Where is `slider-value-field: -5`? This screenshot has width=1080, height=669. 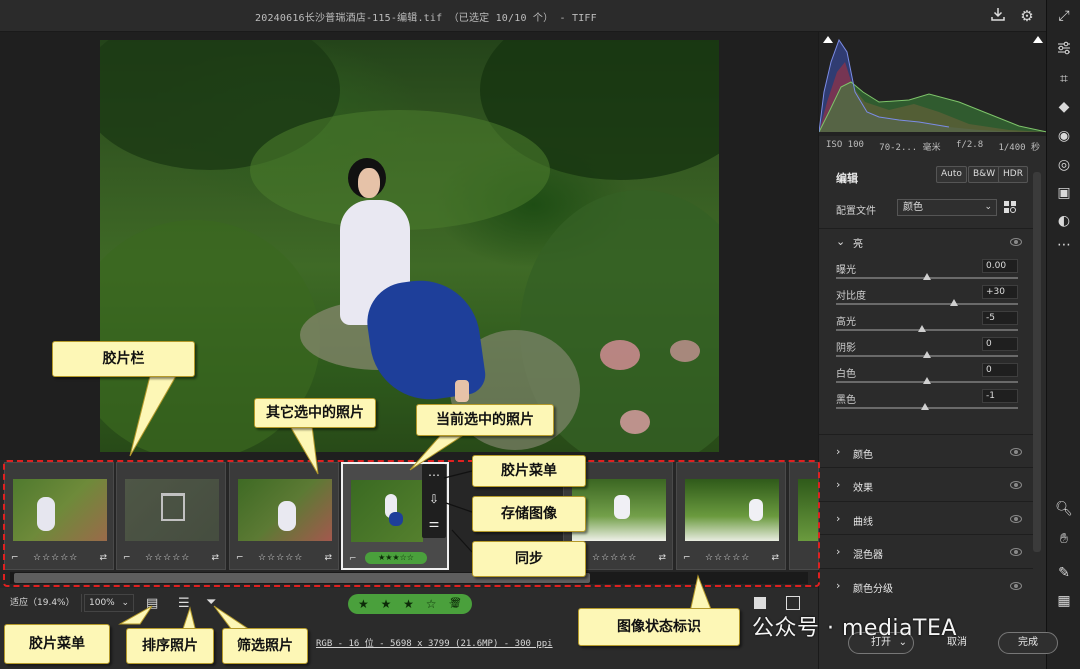
slider-value-field: -5 is located at coordinates (1000, 318).